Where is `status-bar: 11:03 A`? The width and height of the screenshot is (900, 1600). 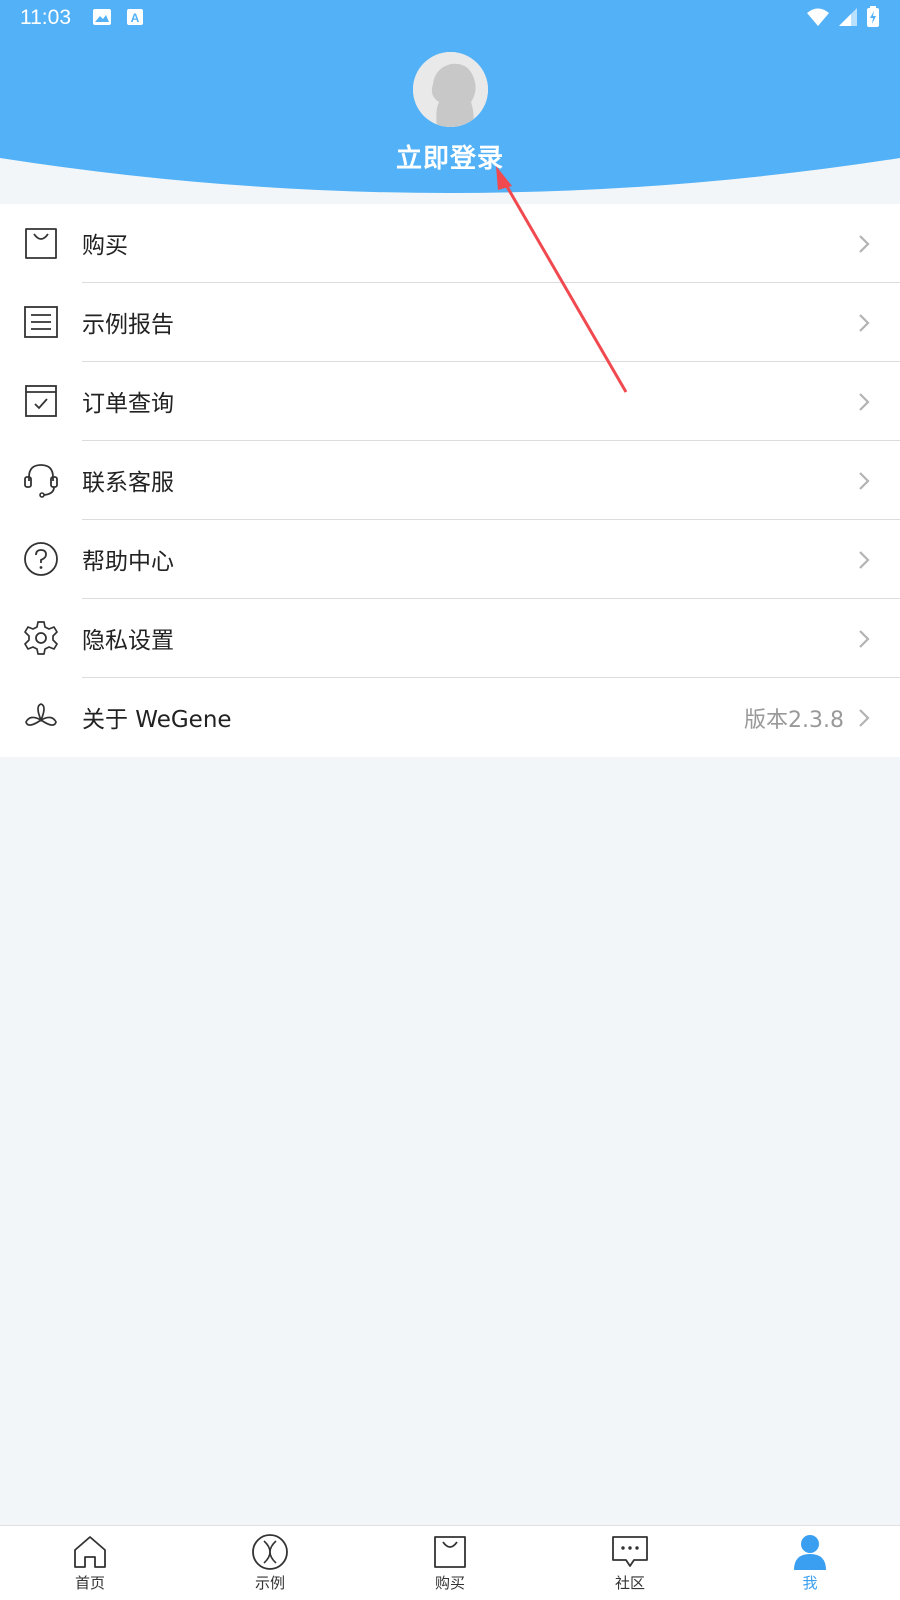
status-bar: 11:03 A is located at coordinates (450, 19).